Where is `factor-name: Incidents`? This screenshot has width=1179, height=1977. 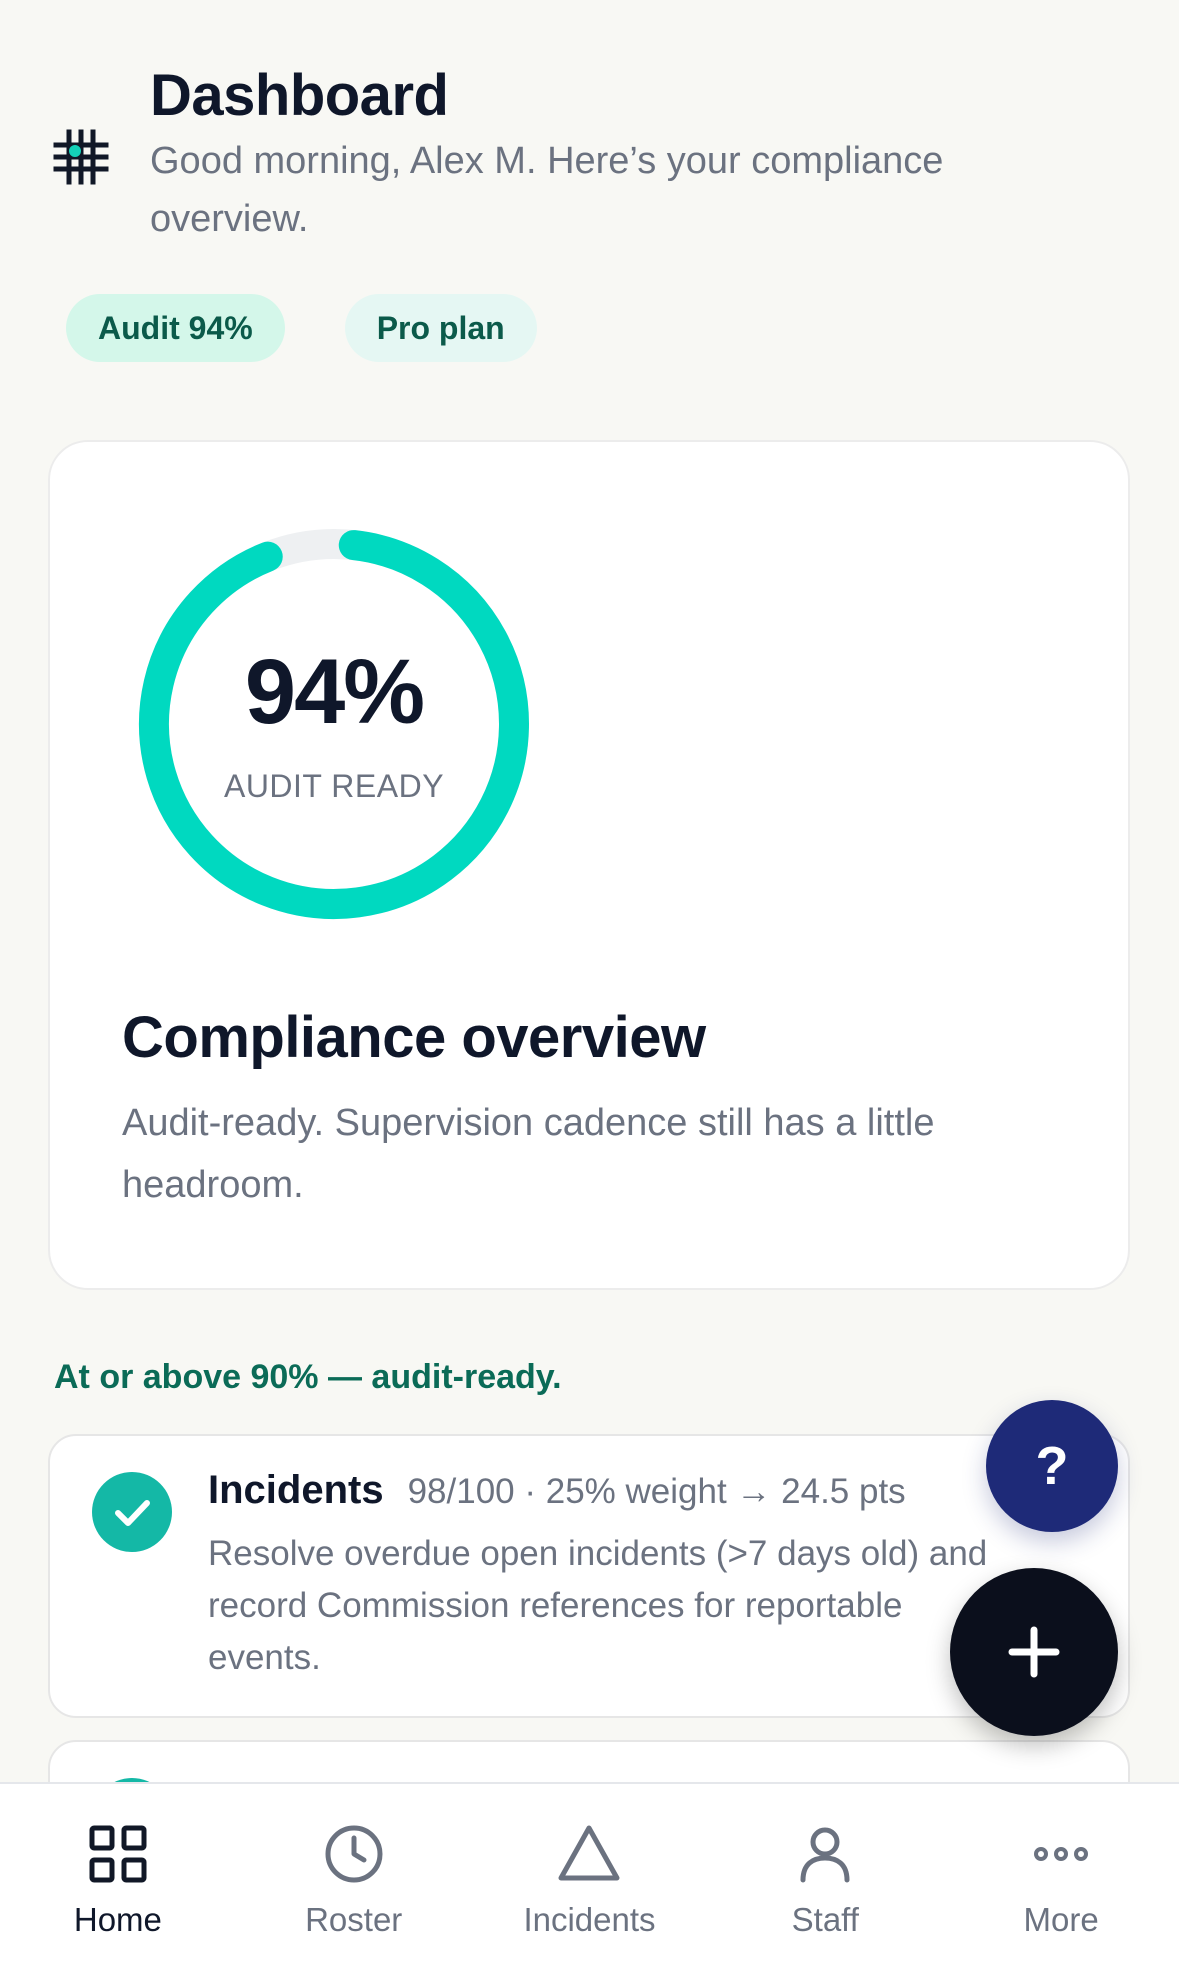
factor-name: Incidents is located at coordinates (296, 1490).